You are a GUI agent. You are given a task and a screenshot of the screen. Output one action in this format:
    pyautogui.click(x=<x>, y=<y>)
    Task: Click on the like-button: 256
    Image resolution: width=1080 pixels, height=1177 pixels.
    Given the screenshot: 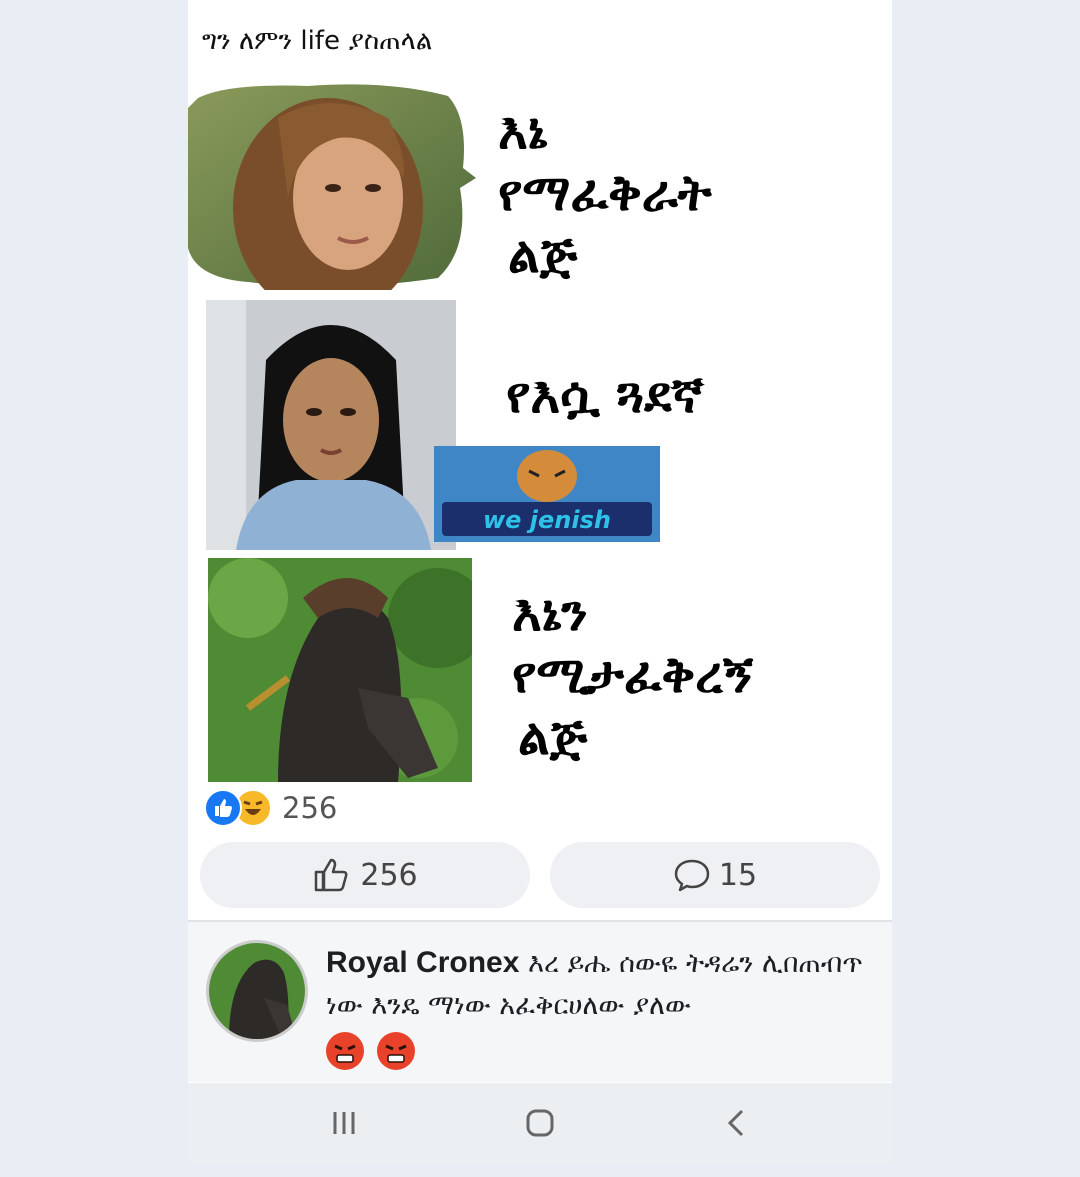 What is the action you would take?
    pyautogui.click(x=365, y=875)
    